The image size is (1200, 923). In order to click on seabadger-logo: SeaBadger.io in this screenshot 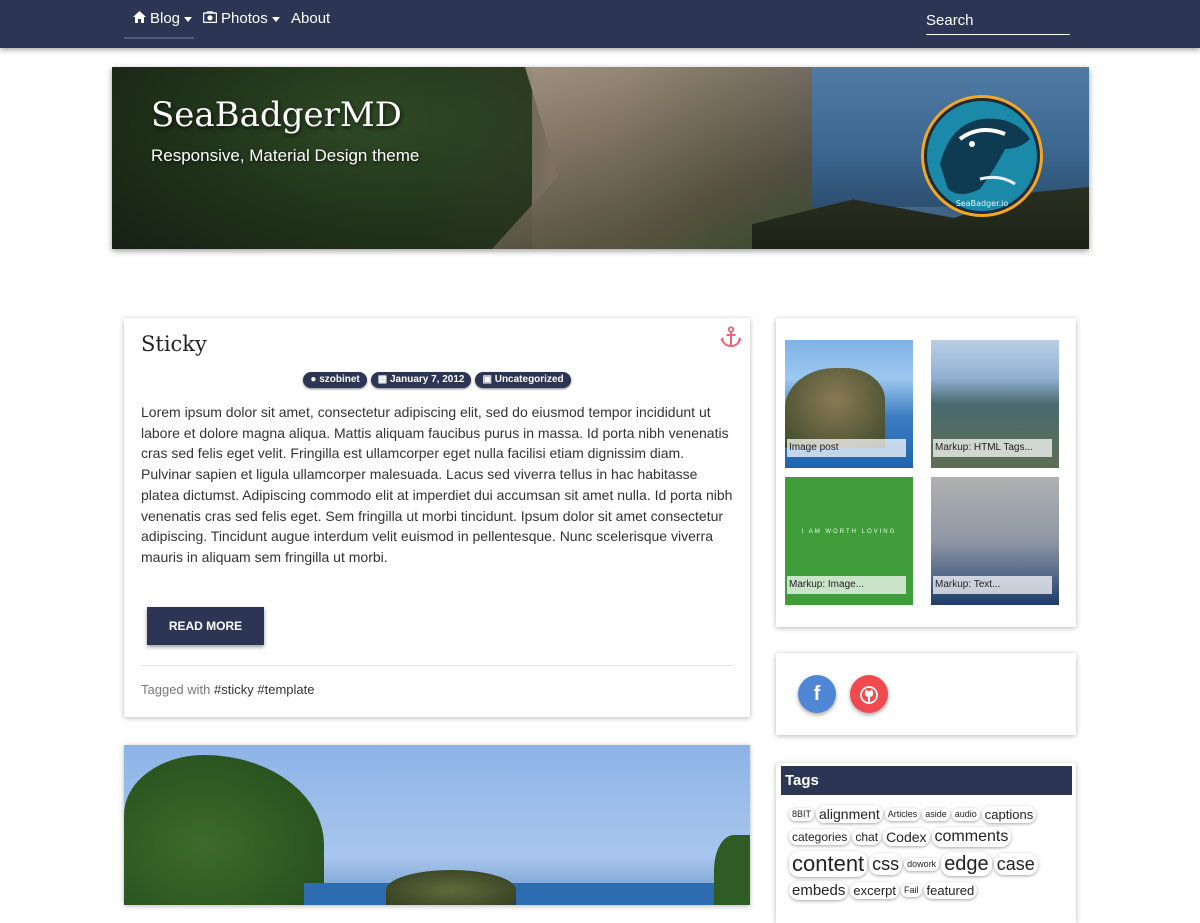, I will do `click(982, 156)`.